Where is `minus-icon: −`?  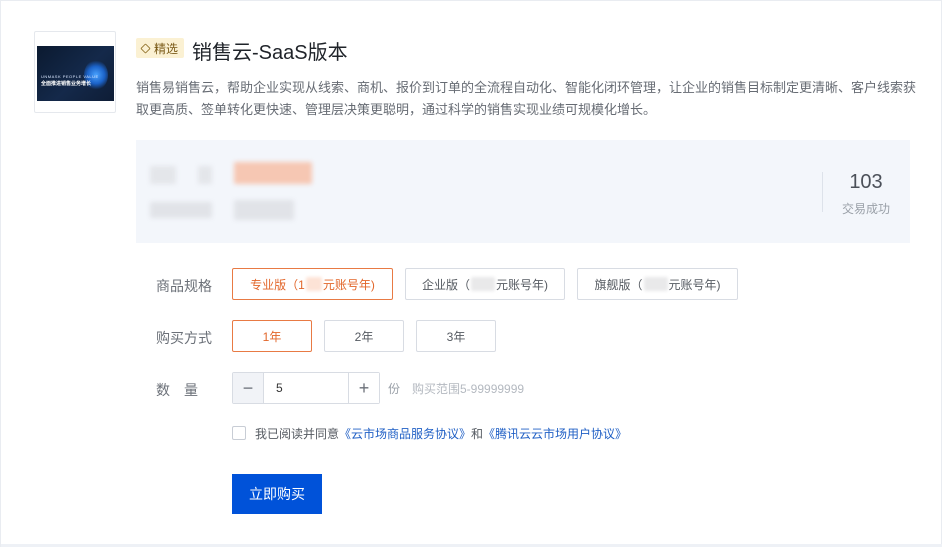
minus-icon: − is located at coordinates (248, 388).